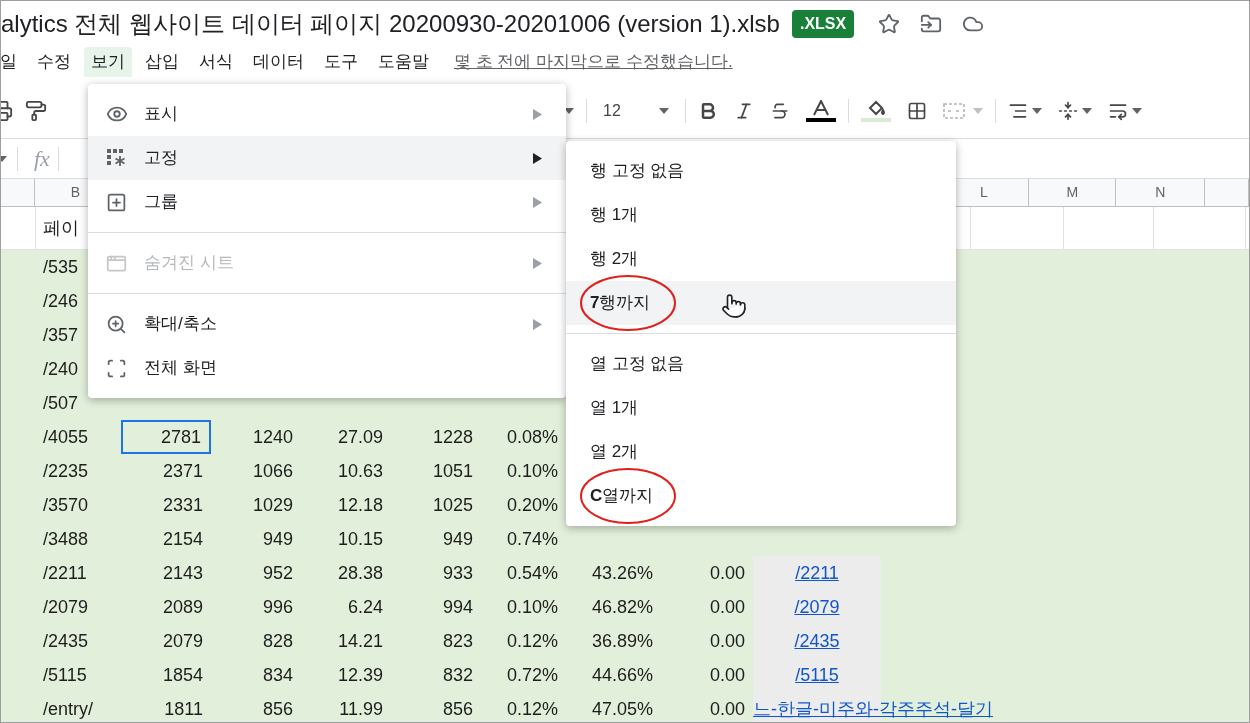 This screenshot has width=1250, height=723. What do you see at coordinates (278, 62) in the screenshot?
I see `menu-bar-item: 데이터` at bounding box center [278, 62].